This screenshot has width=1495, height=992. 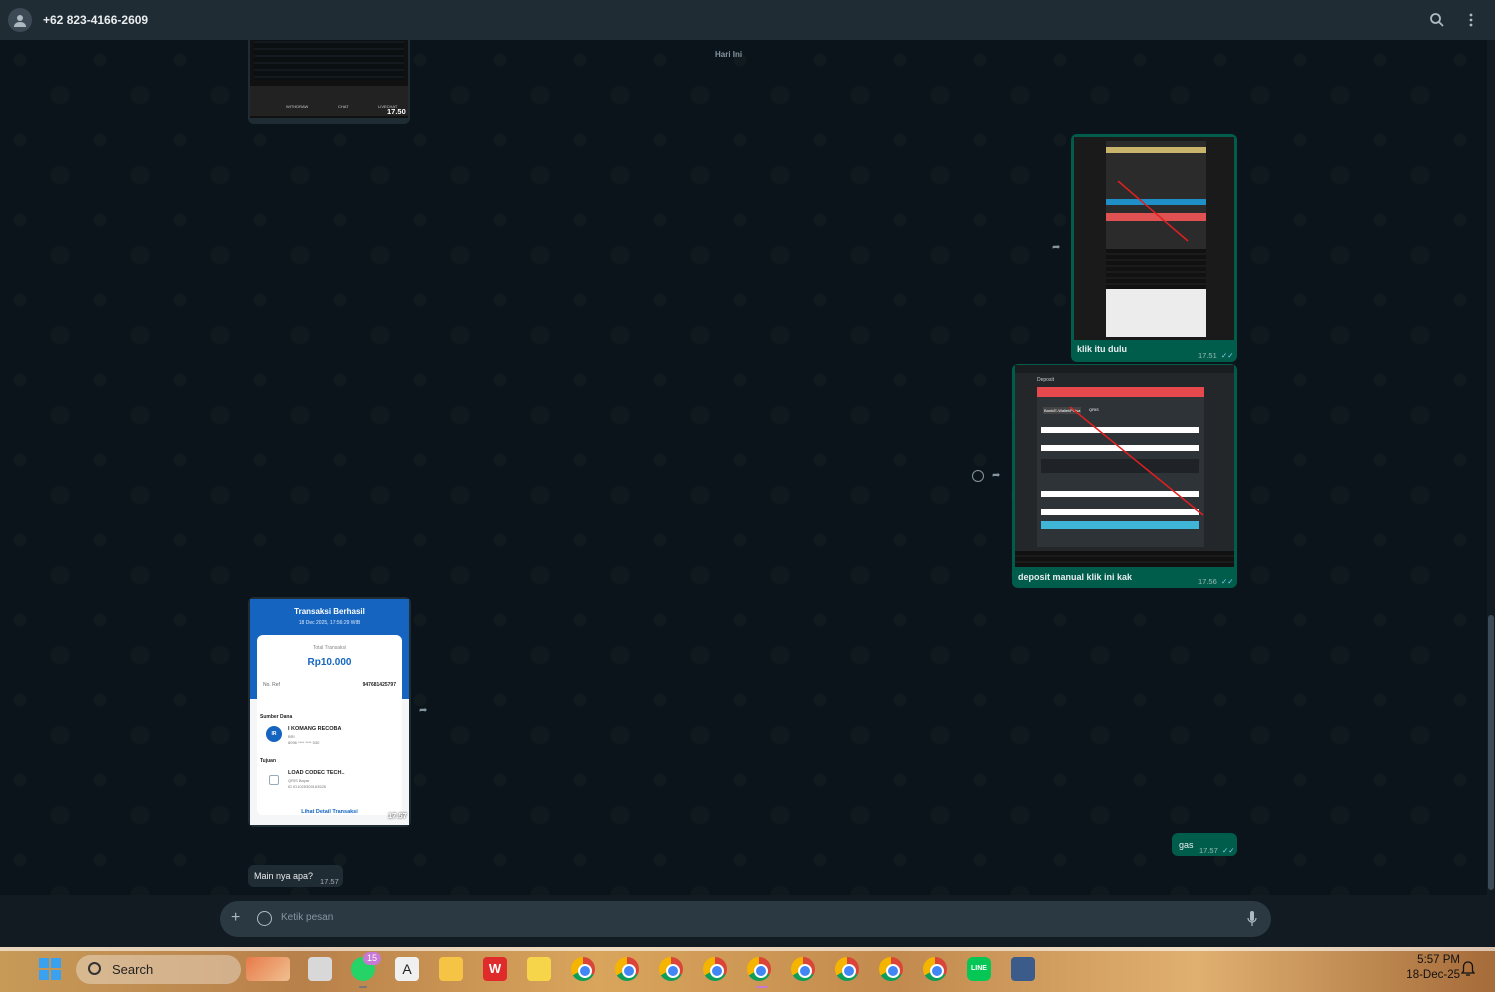 I want to click on detail-link: Lihat Detail Transaksi, so click(x=329, y=812).